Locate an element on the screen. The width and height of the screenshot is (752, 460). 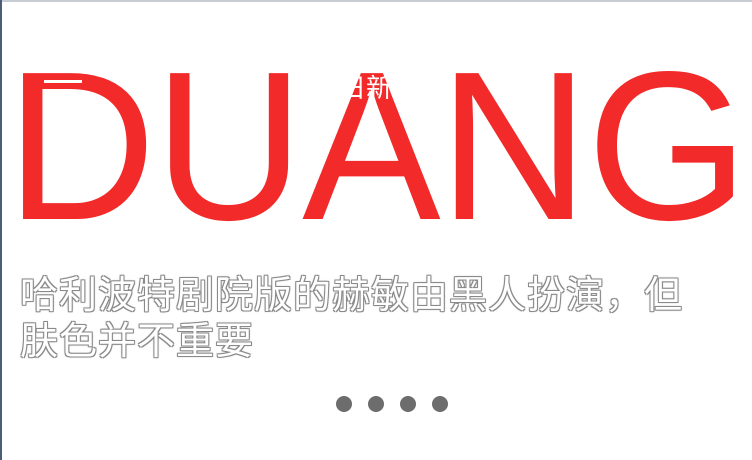
carousel-indicator is located at coordinates (392, 405).